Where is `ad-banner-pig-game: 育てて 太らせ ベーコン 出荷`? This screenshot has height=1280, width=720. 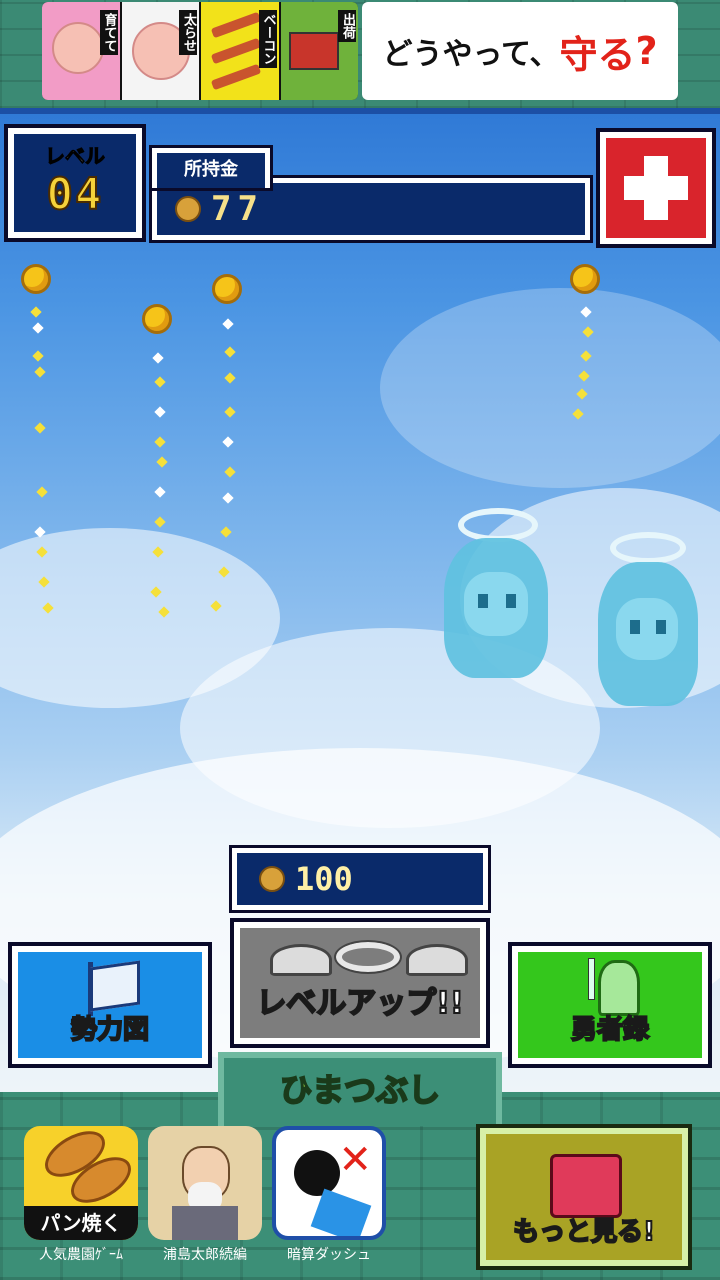 ad-banner-pig-game: 育てて 太らせ ベーコン 出荷 is located at coordinates (200, 51).